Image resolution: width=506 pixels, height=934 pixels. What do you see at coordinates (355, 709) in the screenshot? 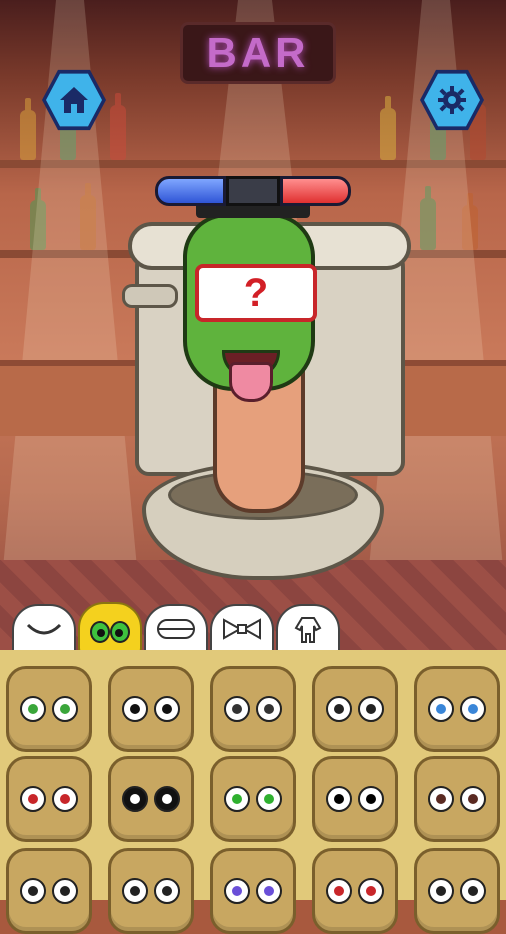
I see `eye-option-cartoon-eyes` at bounding box center [355, 709].